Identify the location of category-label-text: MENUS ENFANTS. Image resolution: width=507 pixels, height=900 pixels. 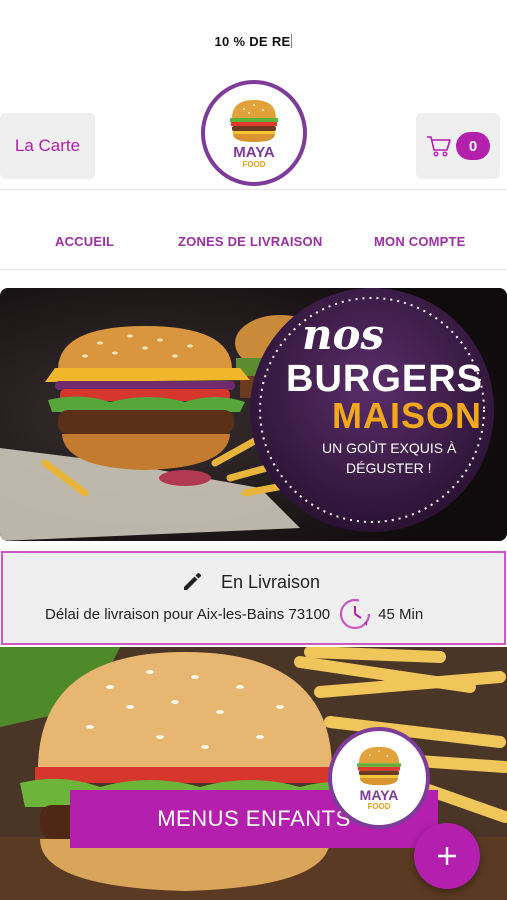
(254, 818).